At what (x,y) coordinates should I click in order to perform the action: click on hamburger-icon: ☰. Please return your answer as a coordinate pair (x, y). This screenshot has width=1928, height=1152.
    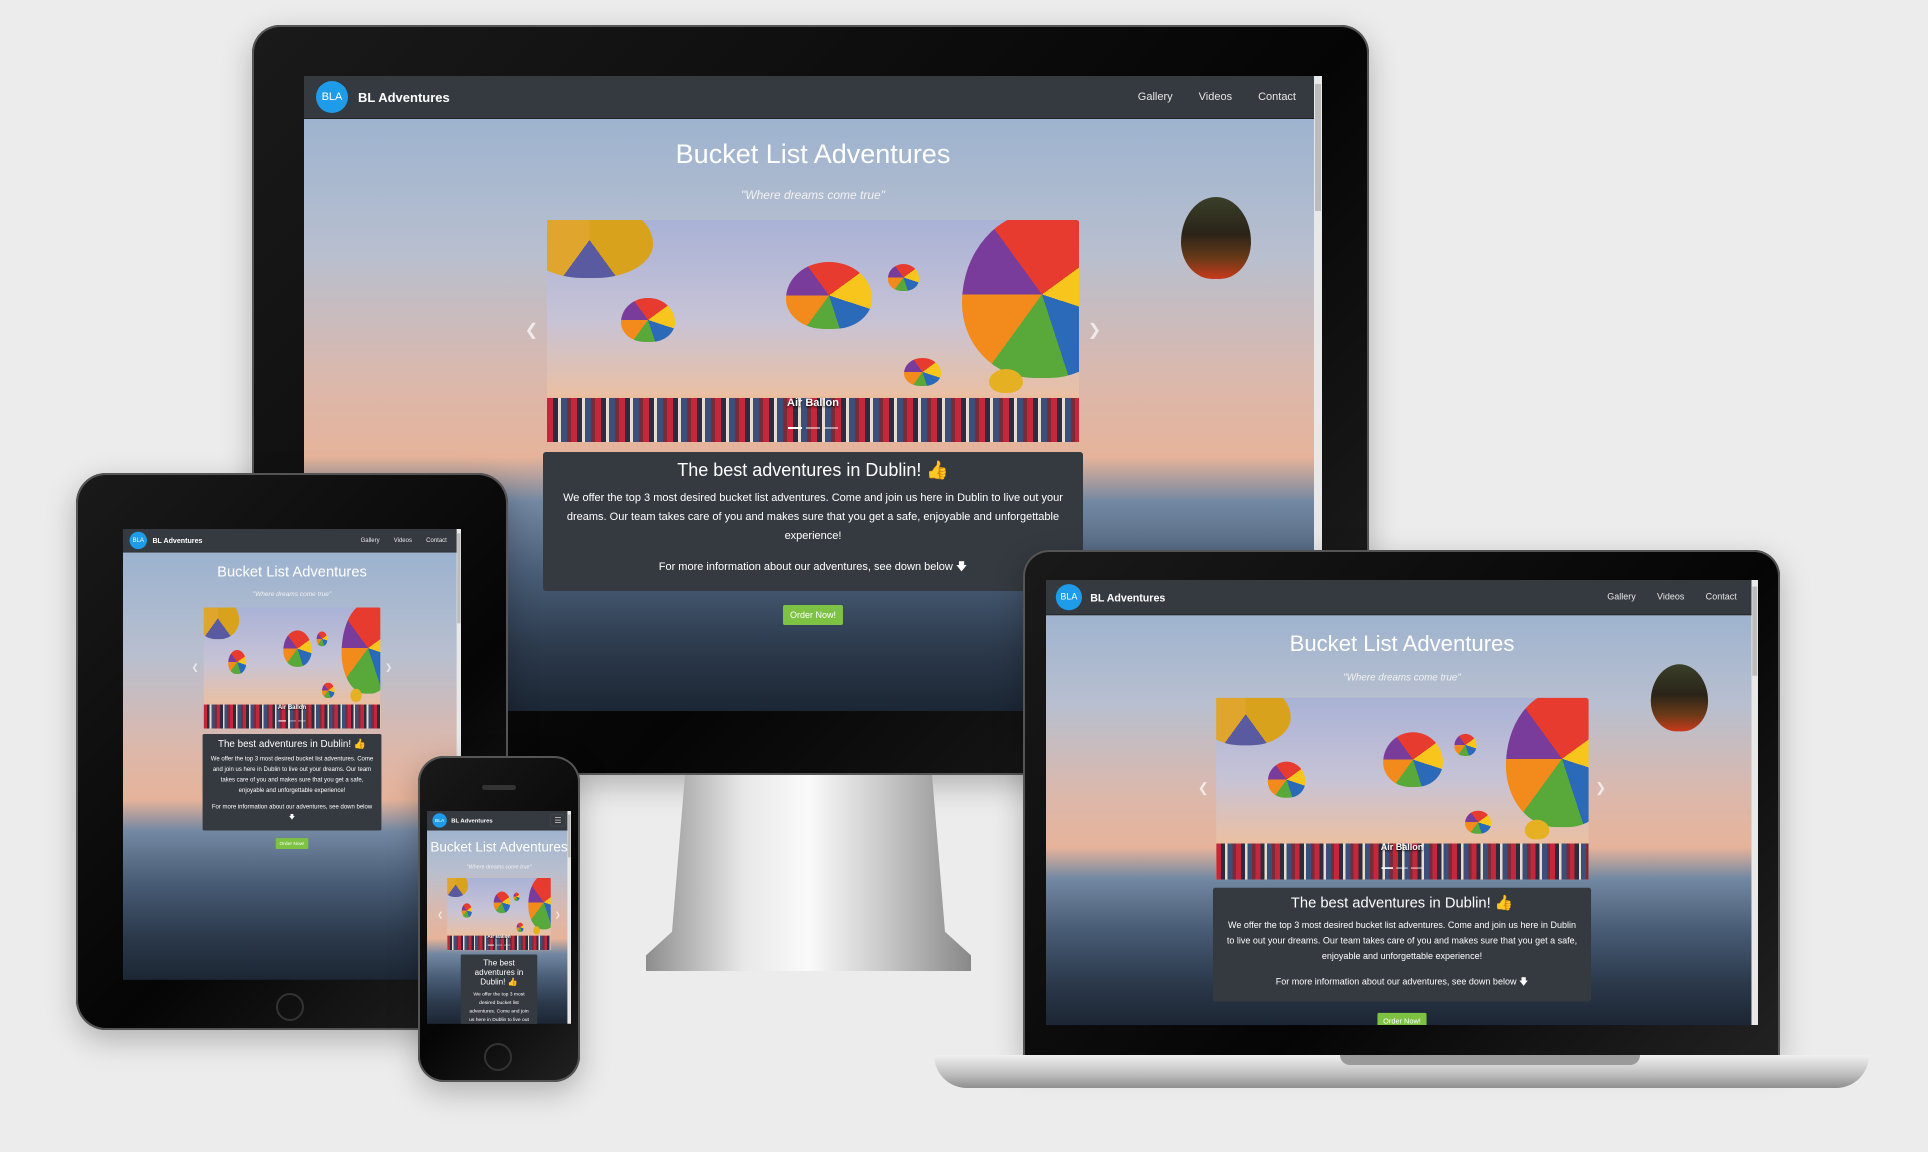
    Looking at the image, I should click on (558, 820).